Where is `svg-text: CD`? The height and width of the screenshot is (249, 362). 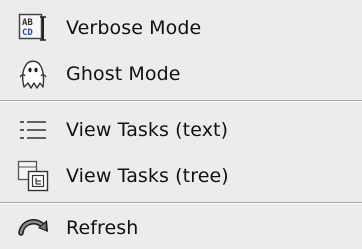
svg-text: CD is located at coordinates (27, 33).